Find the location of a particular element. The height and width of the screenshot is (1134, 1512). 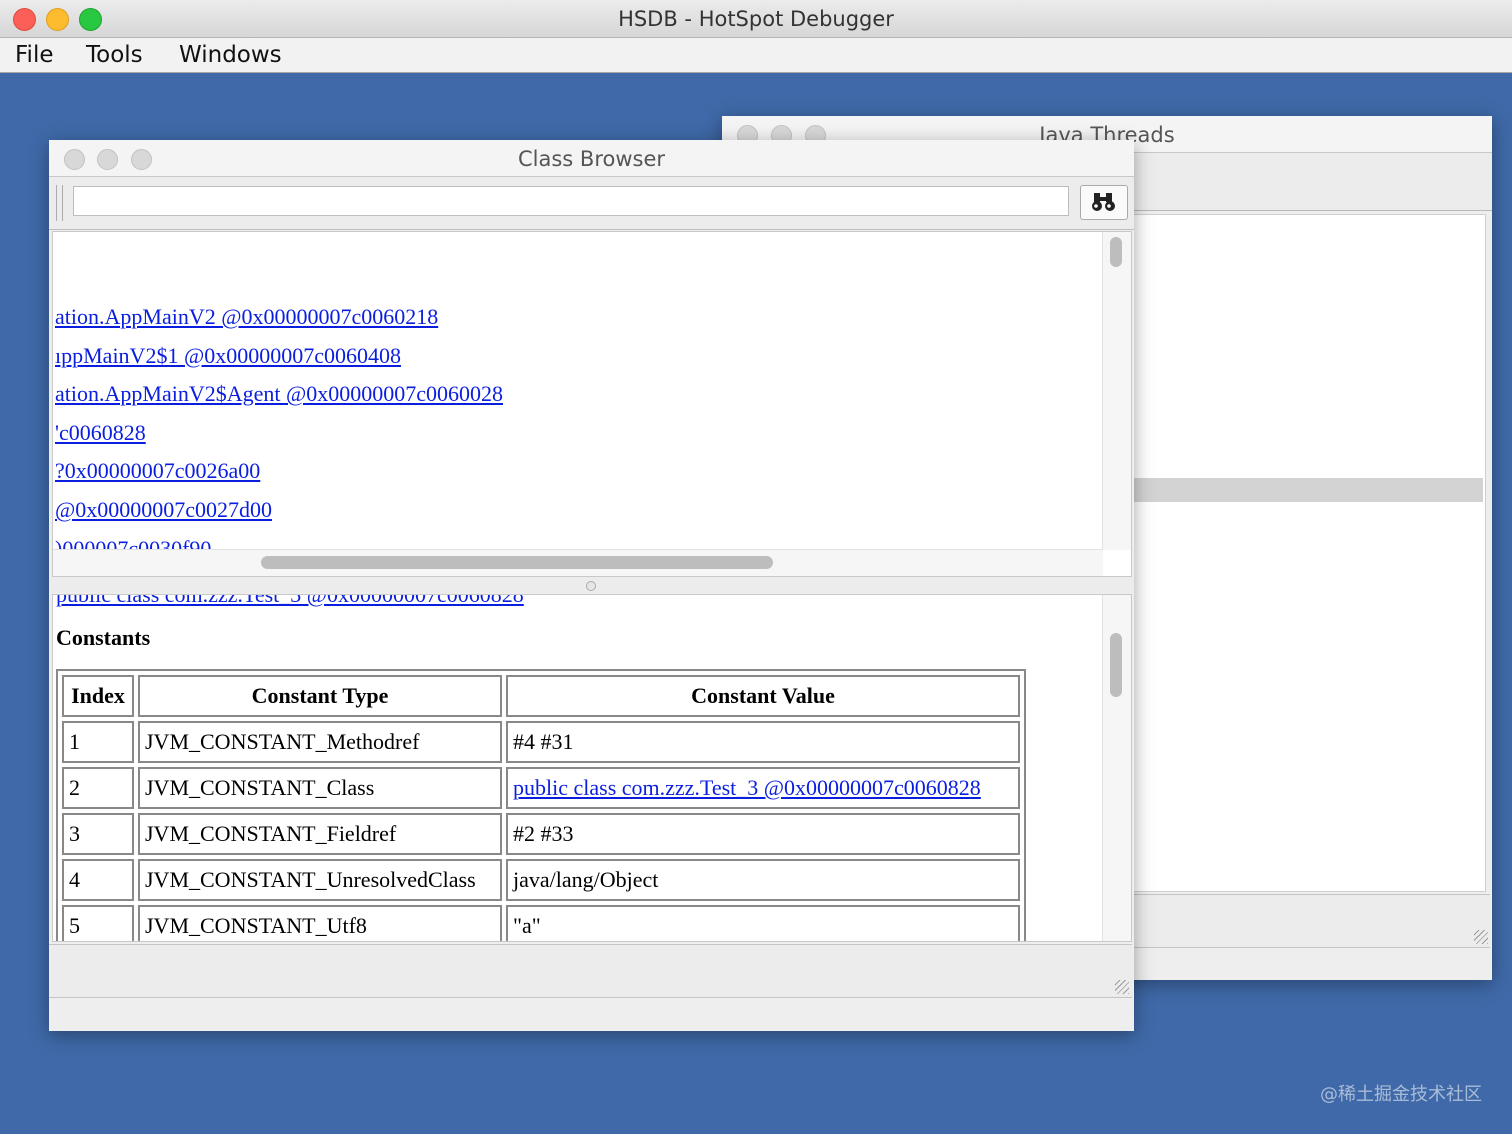

browser-resize-grip-icon is located at coordinates (1122, 987).